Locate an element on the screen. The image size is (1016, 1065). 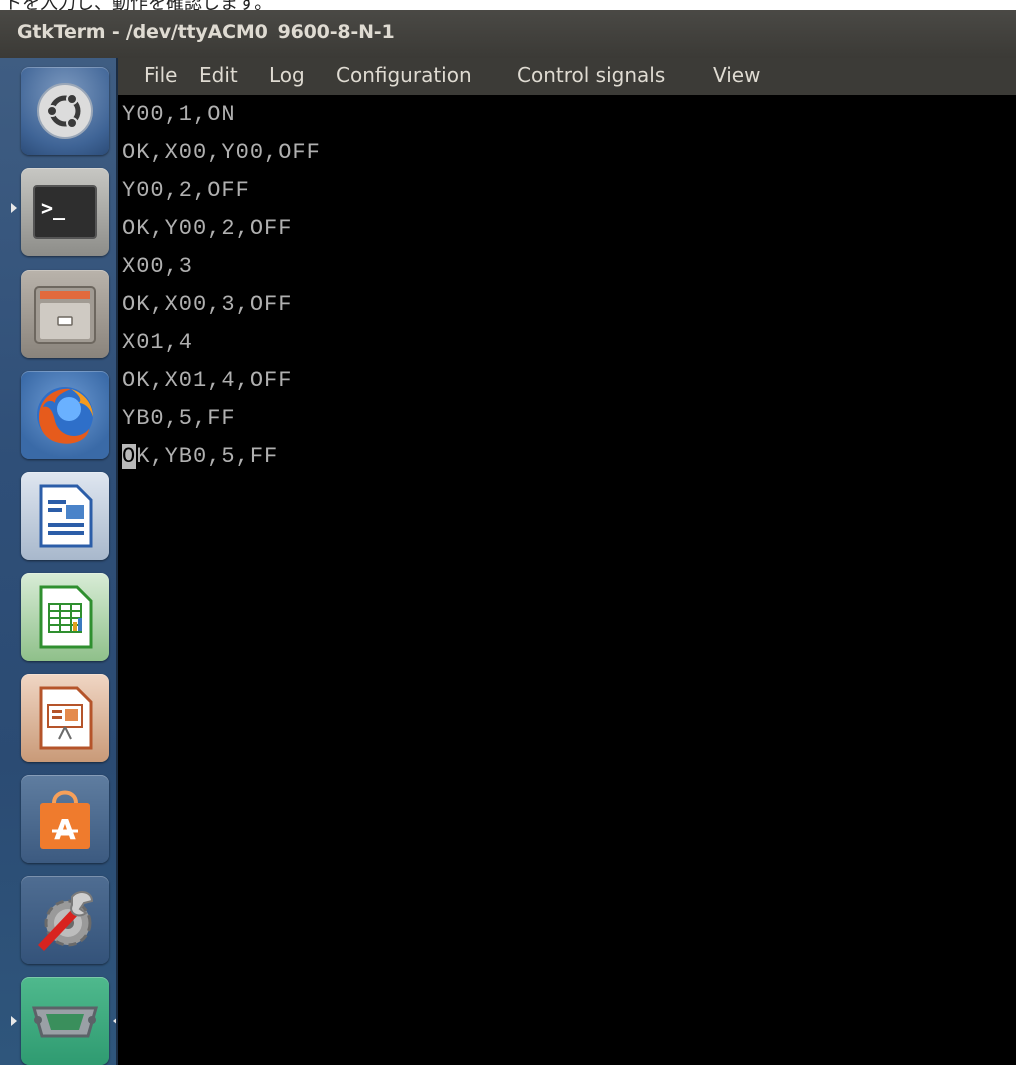
impress-icon is located at coordinates (66, 718).